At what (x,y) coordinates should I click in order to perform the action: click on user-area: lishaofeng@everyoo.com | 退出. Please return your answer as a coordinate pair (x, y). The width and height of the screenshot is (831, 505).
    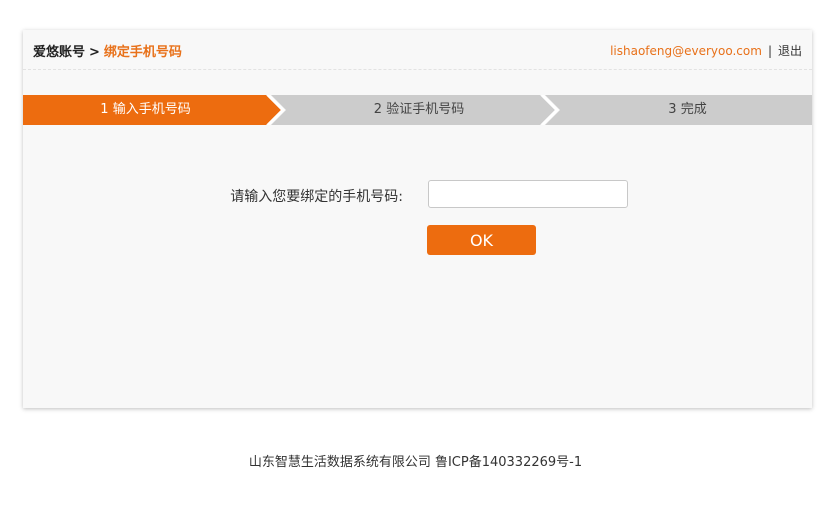
    Looking at the image, I should click on (706, 50).